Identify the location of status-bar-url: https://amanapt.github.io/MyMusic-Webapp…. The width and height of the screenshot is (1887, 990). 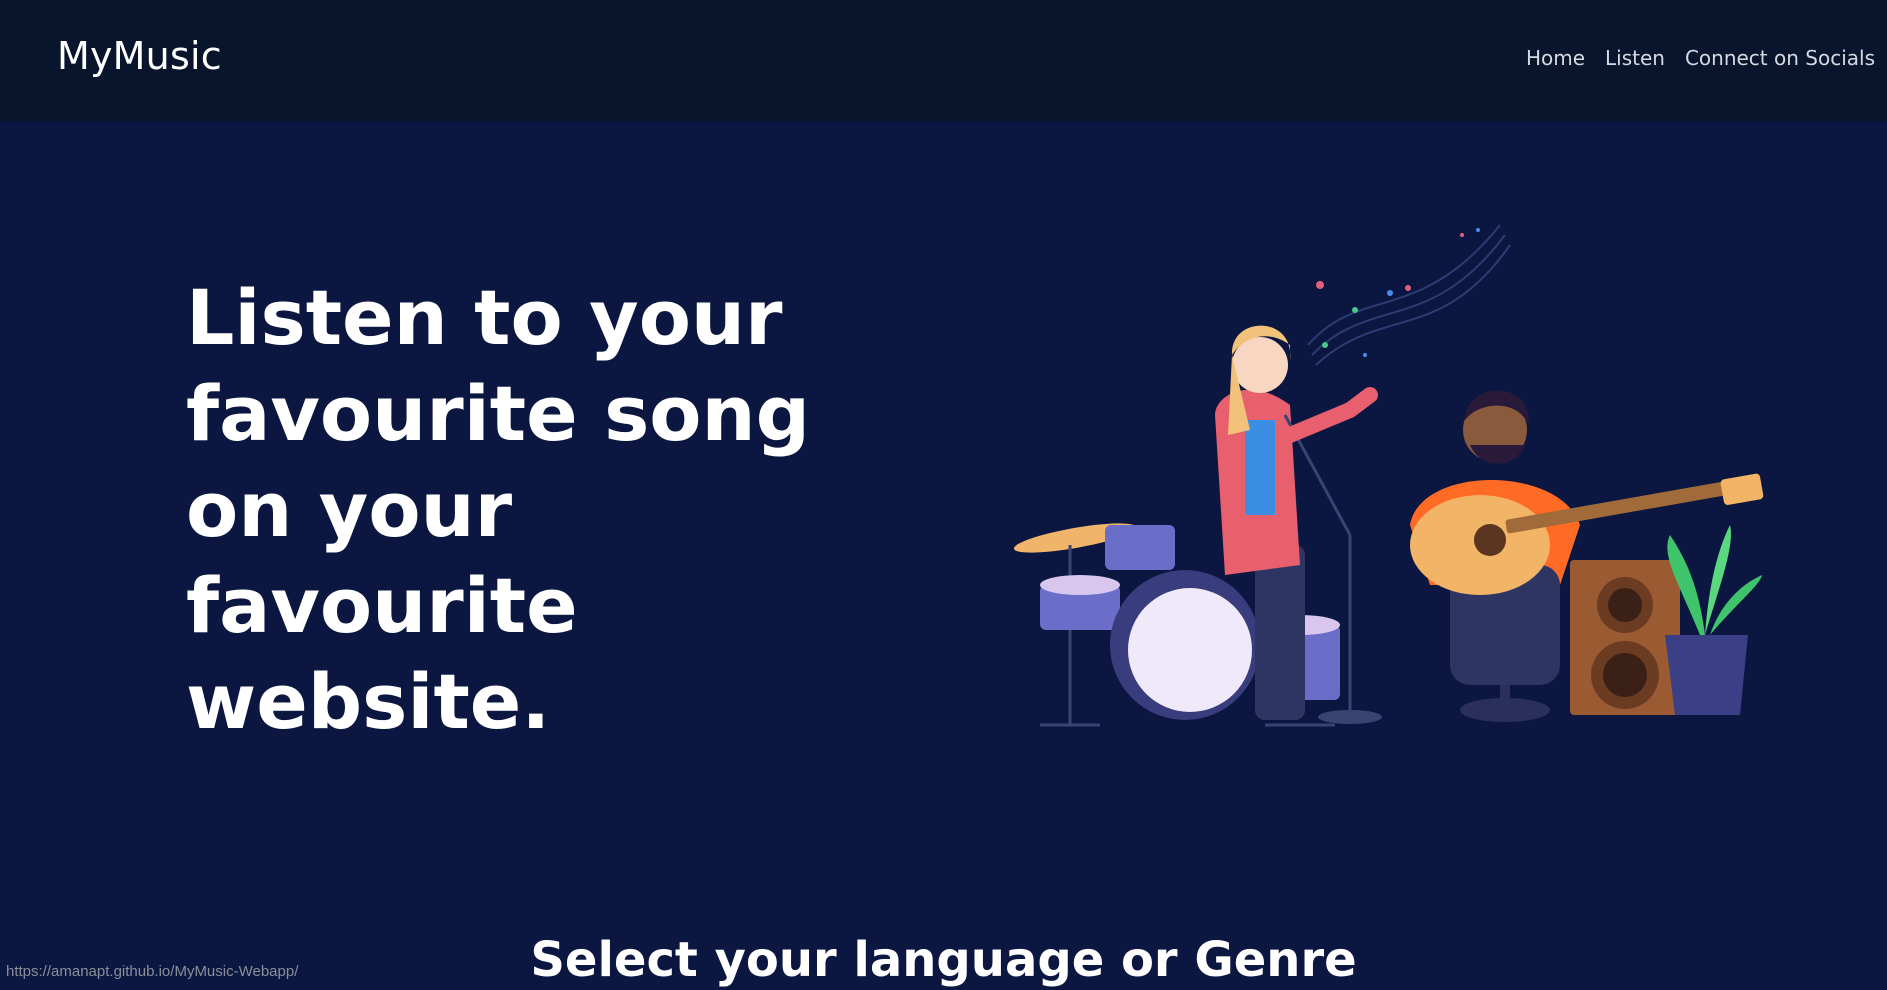
(152, 971).